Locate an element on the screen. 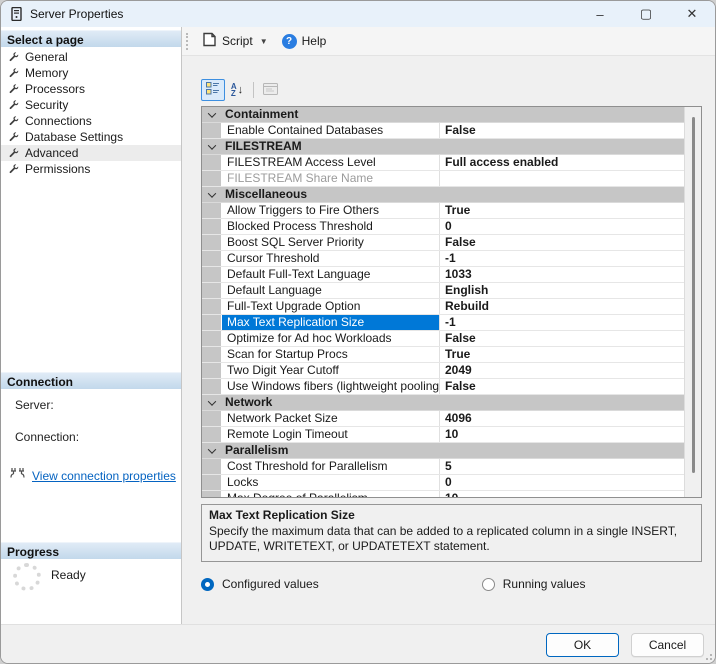 This screenshot has height=664, width=716. category-row: Network is located at coordinates (443, 403).